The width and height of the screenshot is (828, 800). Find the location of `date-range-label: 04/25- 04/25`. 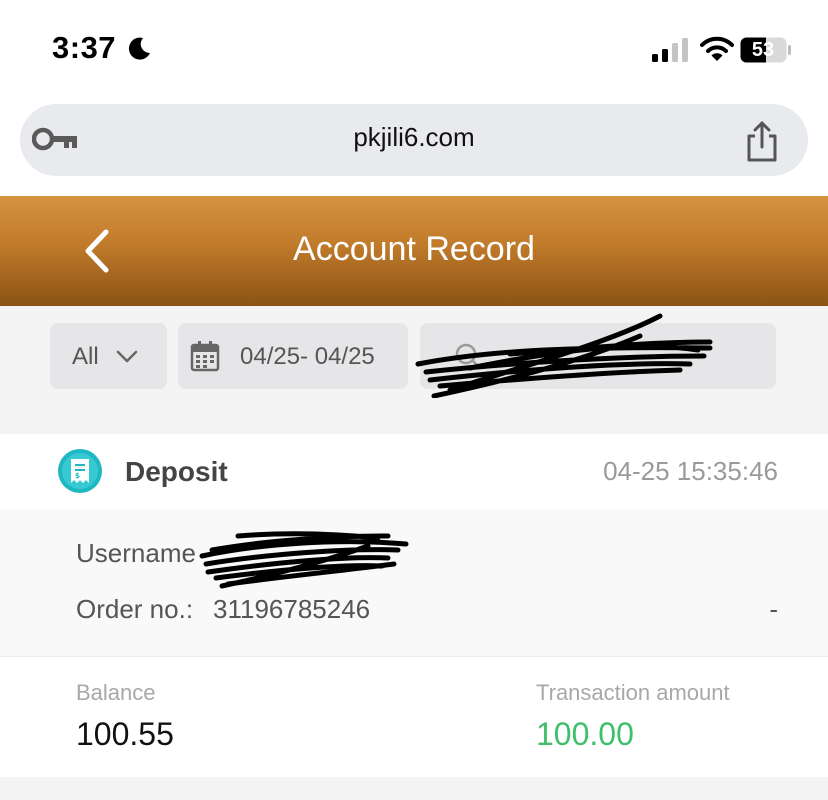

date-range-label: 04/25- 04/25 is located at coordinates (307, 356).